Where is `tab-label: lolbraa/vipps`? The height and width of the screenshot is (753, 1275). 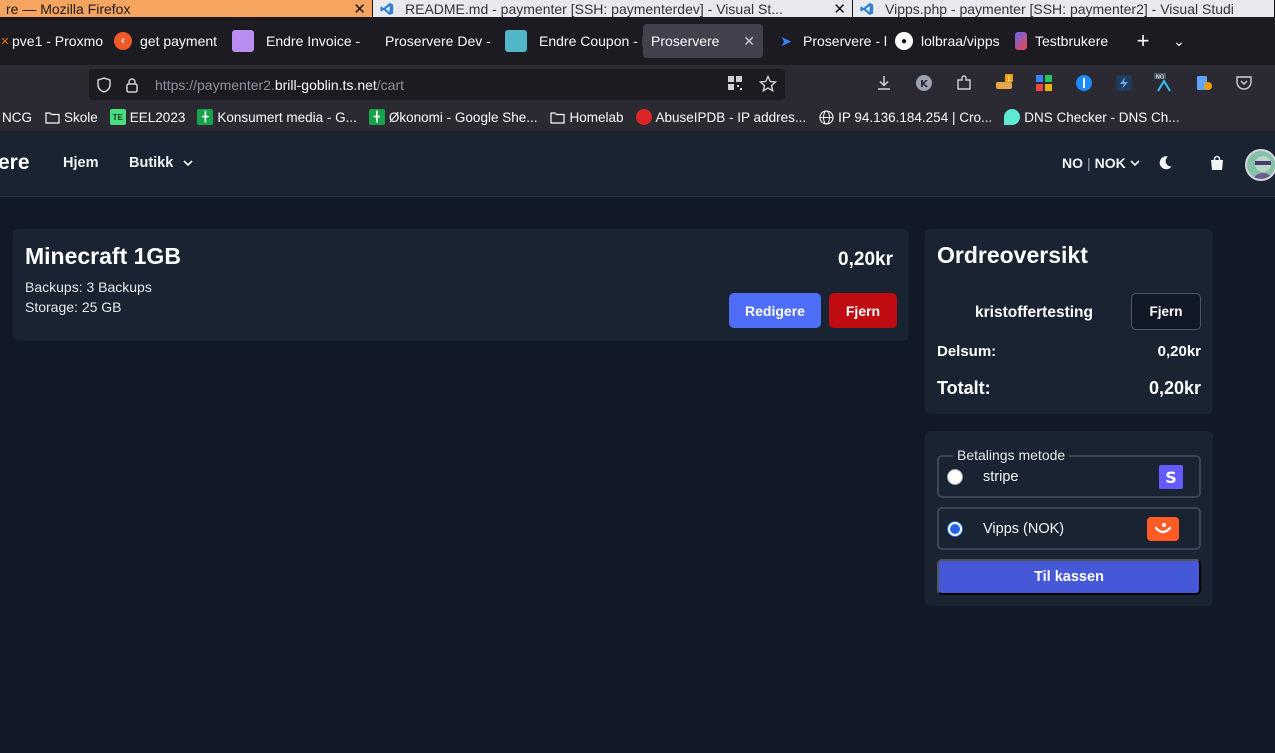 tab-label: lolbraa/vipps is located at coordinates (960, 41).